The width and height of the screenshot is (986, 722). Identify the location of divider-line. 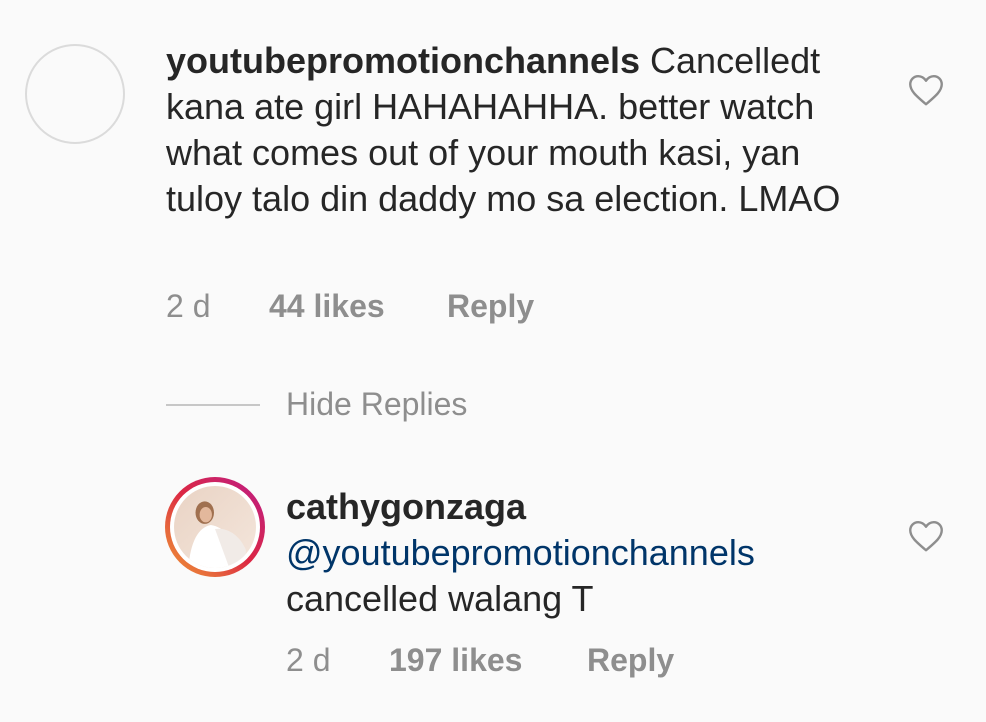
(213, 405).